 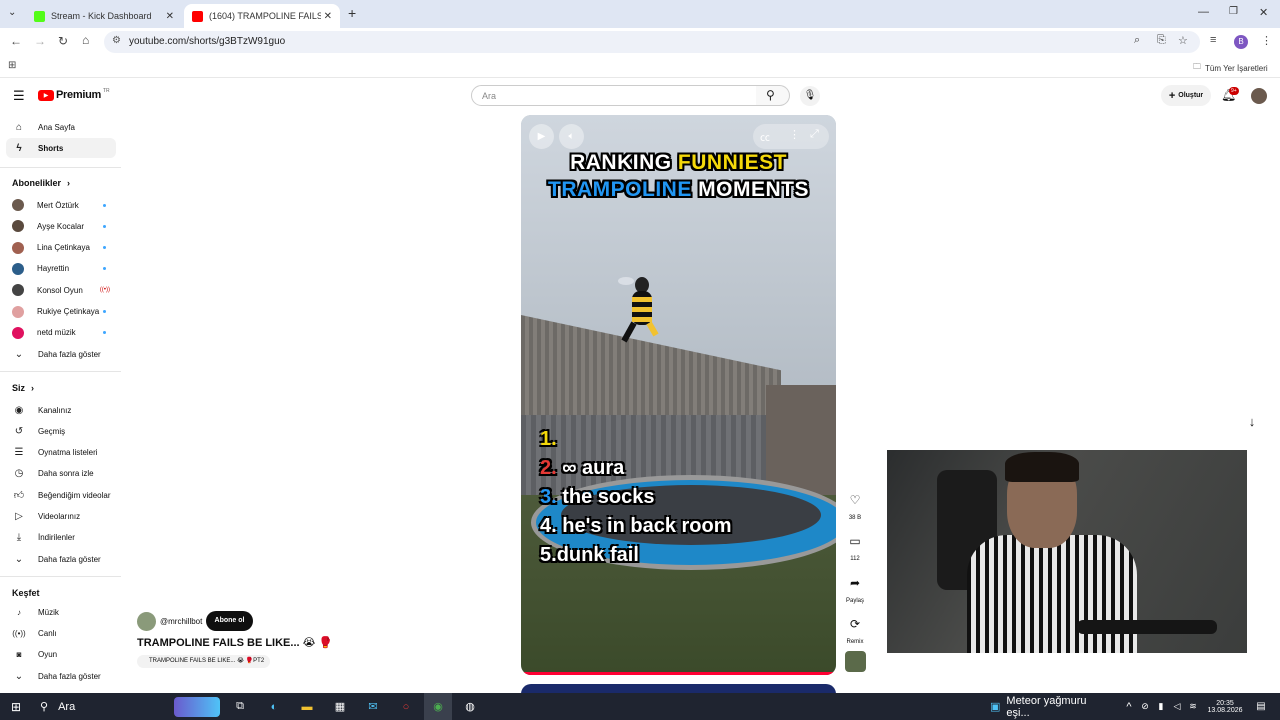 I want to click on share-action: ➦ Paylaş, so click(x=855, y=587).